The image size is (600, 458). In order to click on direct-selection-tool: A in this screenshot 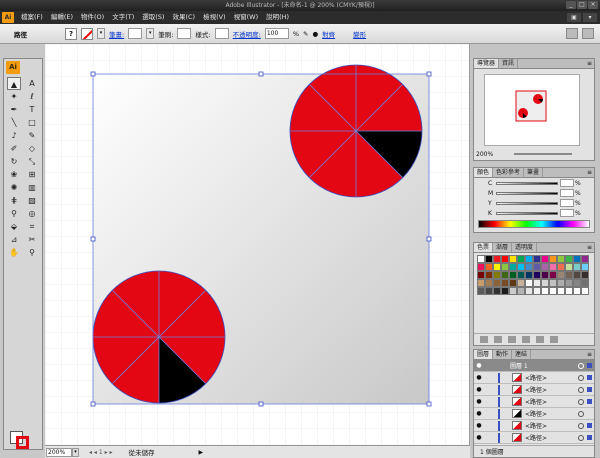, I will do `click(32, 83)`.